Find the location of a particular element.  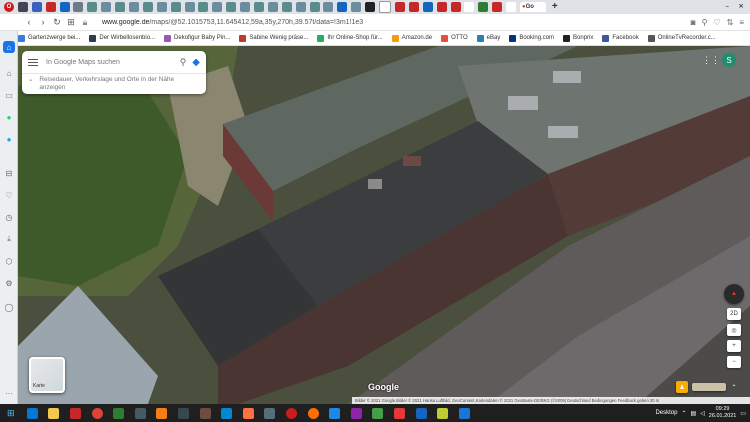

lock-icon: 🔒︎ is located at coordinates (85, 22).